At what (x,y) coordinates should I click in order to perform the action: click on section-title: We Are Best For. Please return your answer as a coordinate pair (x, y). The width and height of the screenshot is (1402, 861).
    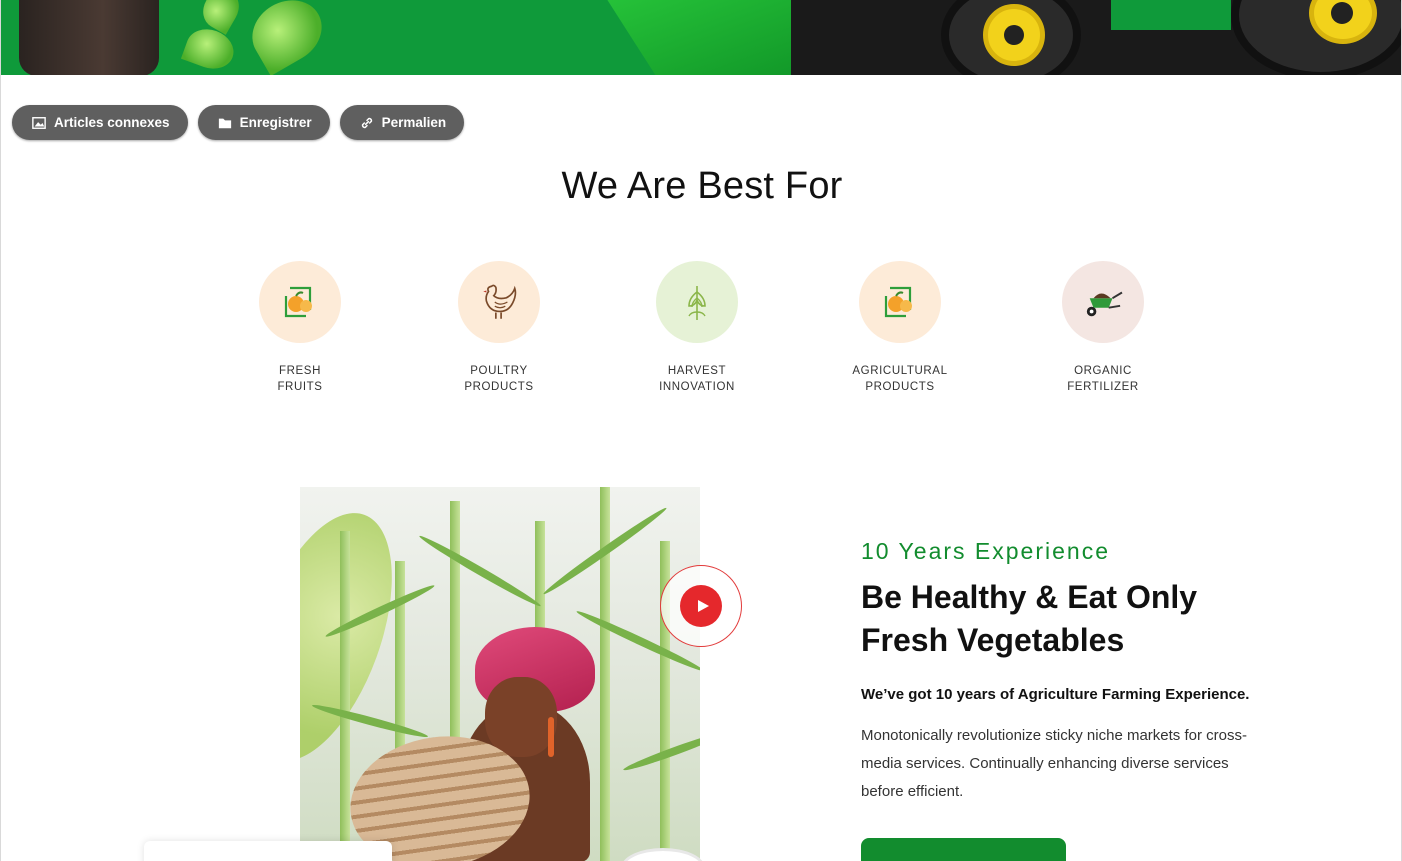
    Looking at the image, I should click on (702, 186).